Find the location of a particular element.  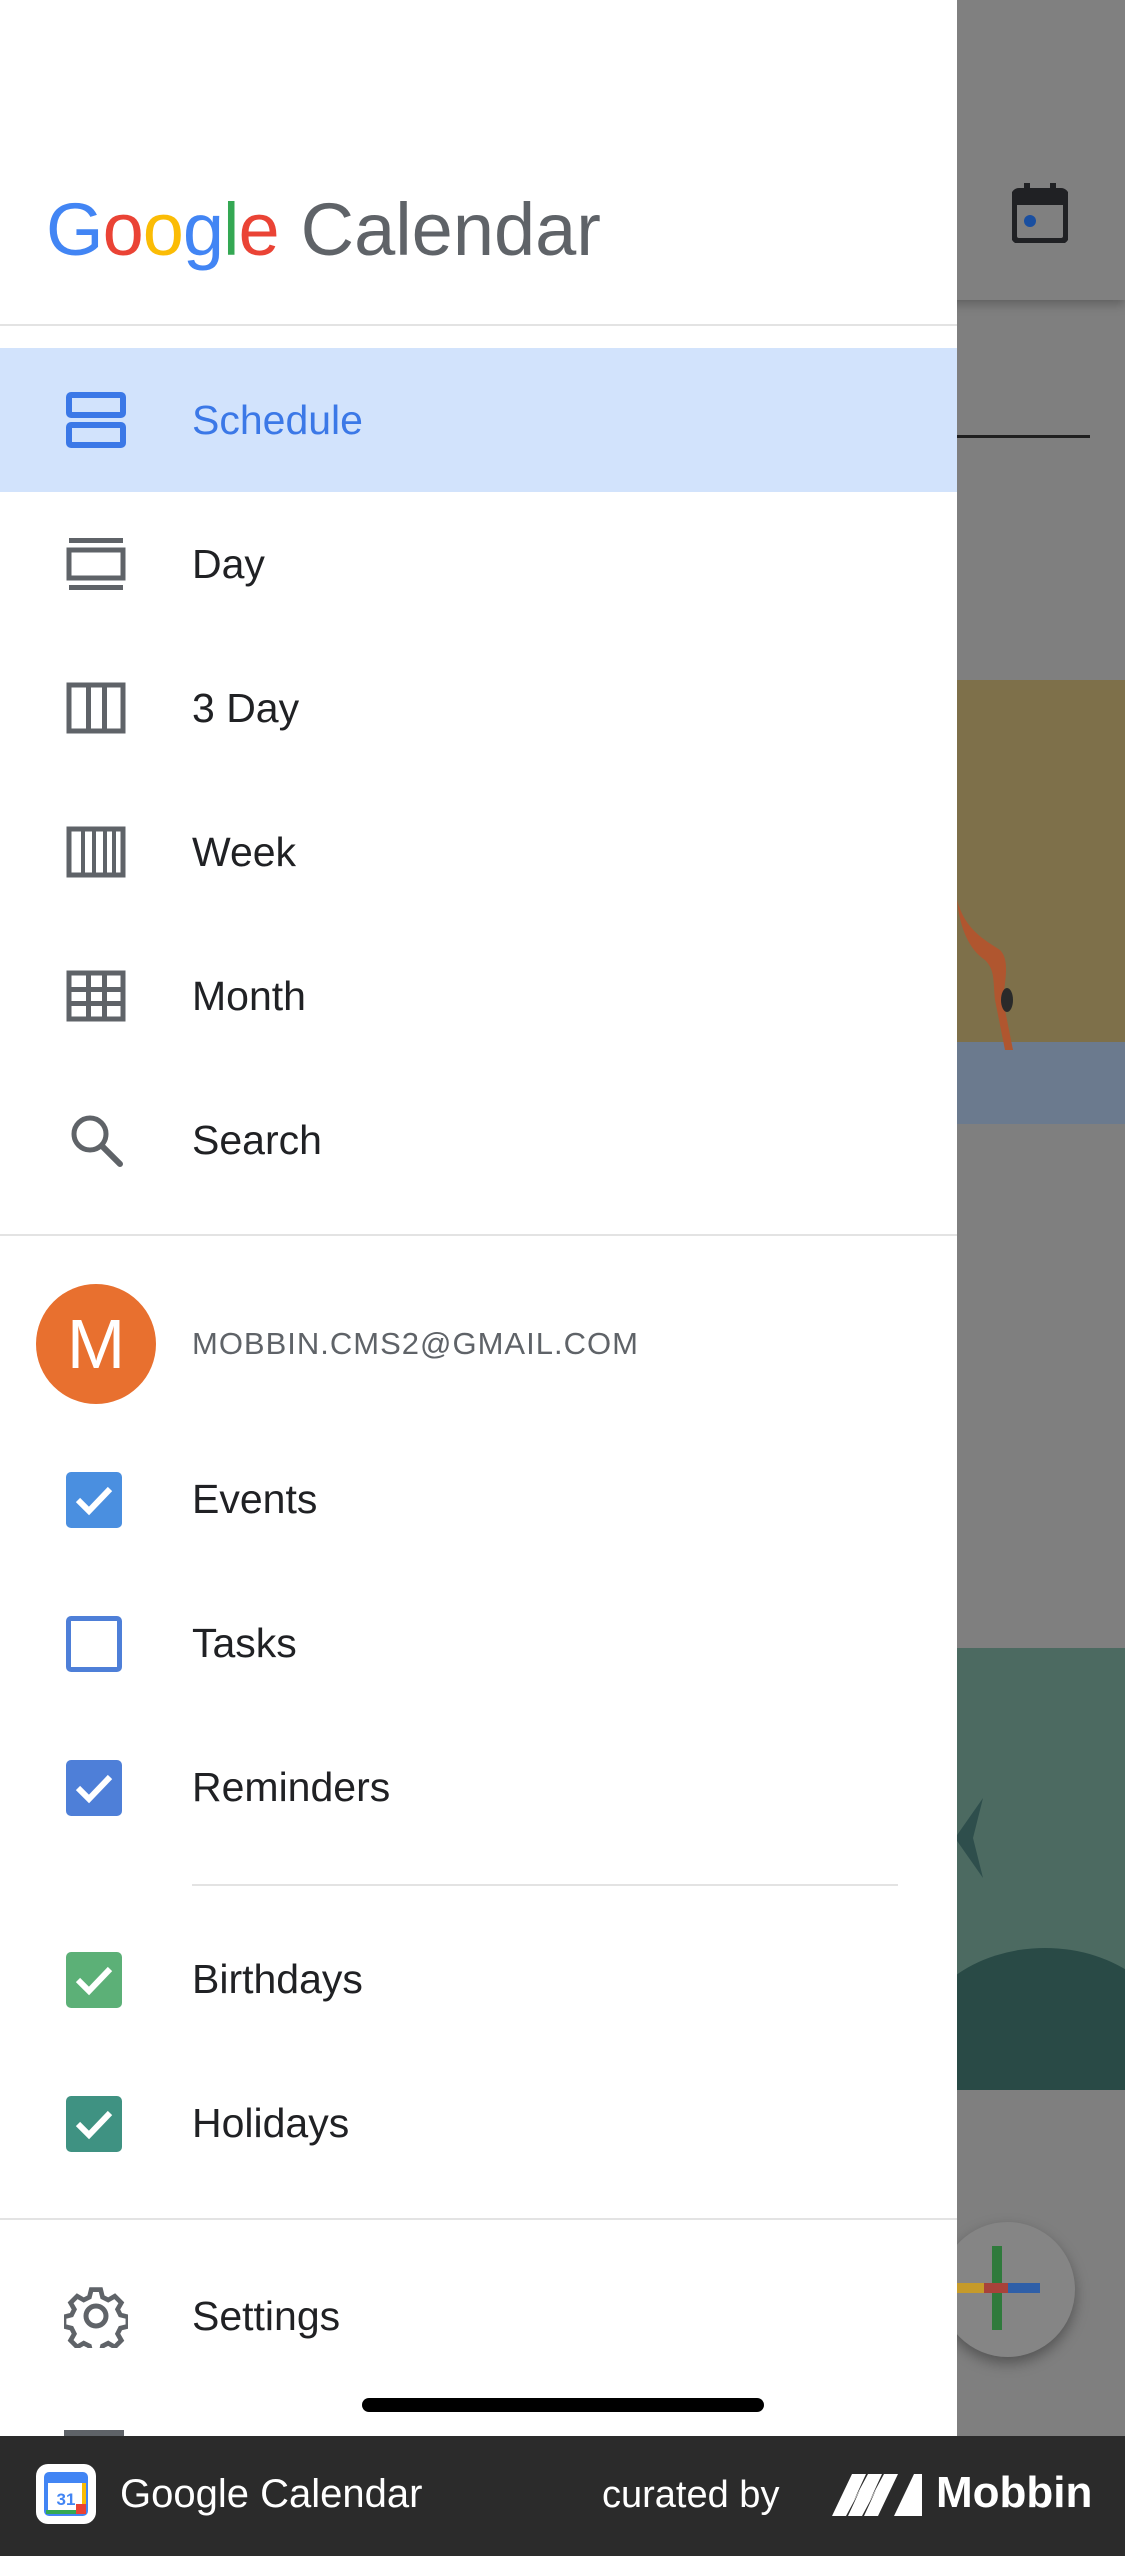

curated-by-label: curated by is located at coordinates (691, 2495).